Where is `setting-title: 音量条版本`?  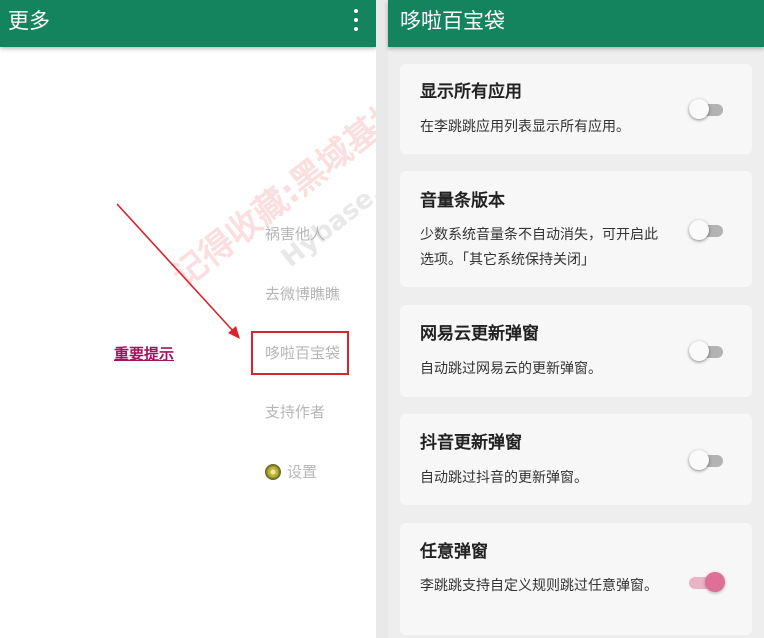
setting-title: 音量条版本 is located at coordinates (462, 201).